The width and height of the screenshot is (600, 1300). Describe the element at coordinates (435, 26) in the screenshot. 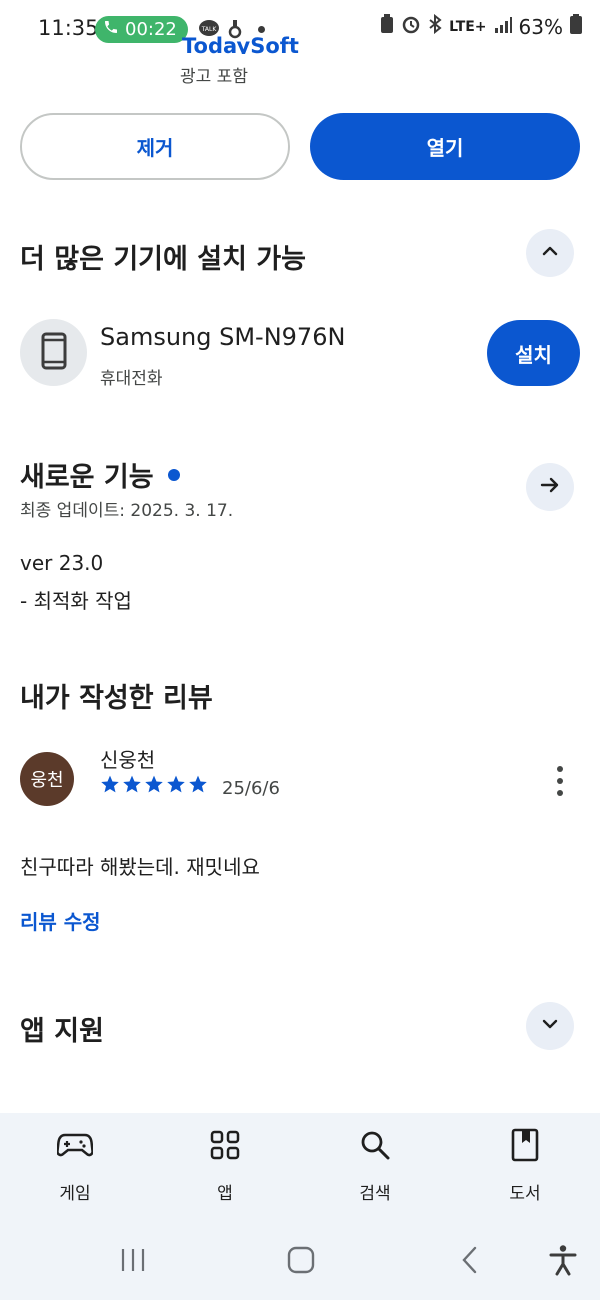

I see `bluetooth-icon` at that location.